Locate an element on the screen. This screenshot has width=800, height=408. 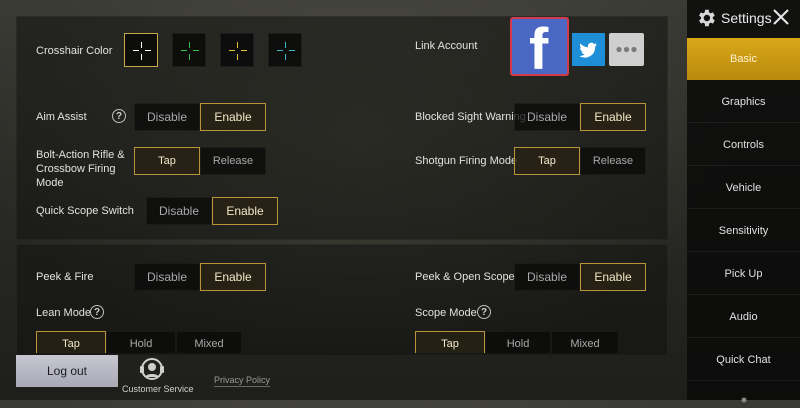
aim-assist-enable-button: Enable is located at coordinates (233, 117).